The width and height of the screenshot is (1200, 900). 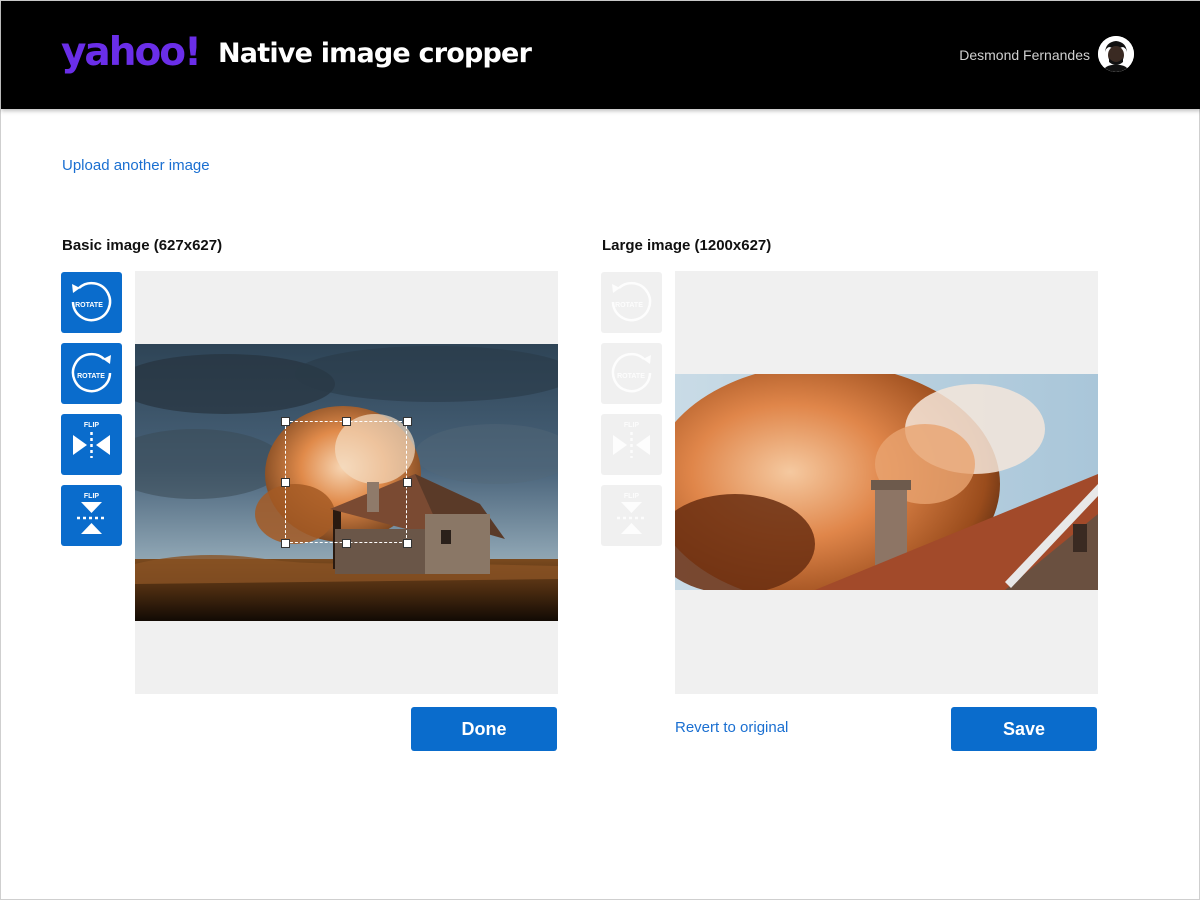 I want to click on done-button: Done, so click(x=484, y=729).